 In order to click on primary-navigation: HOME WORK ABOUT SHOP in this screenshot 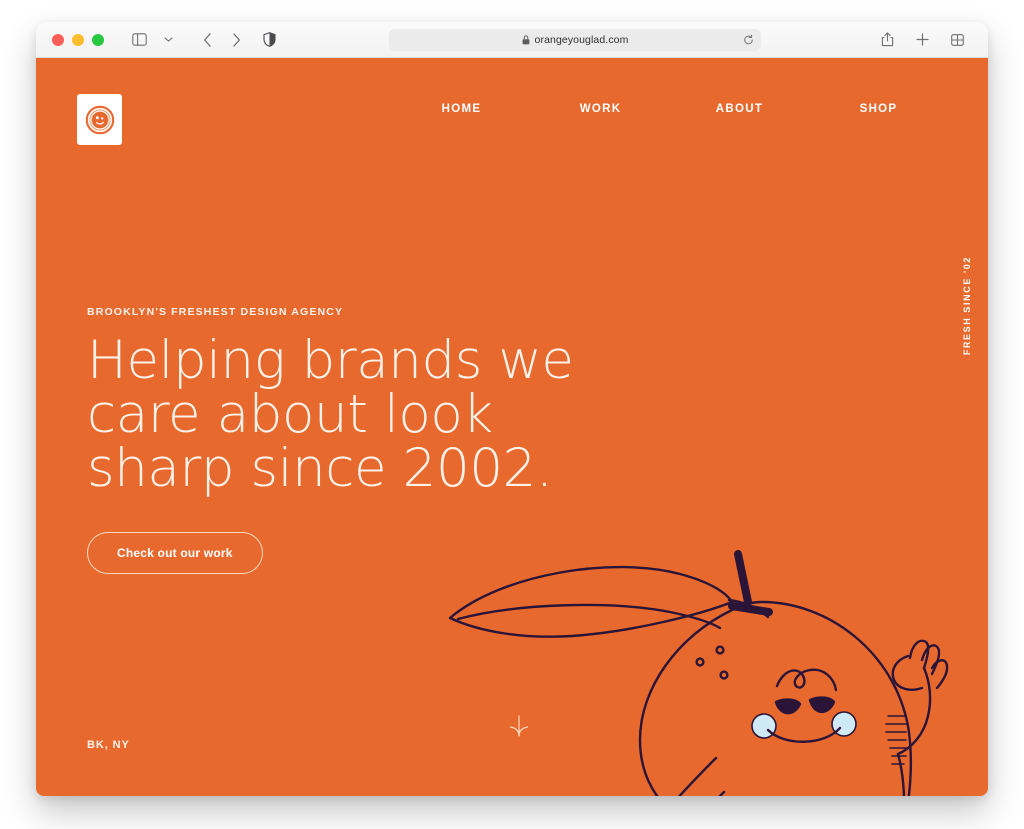, I will do `click(512, 109)`.